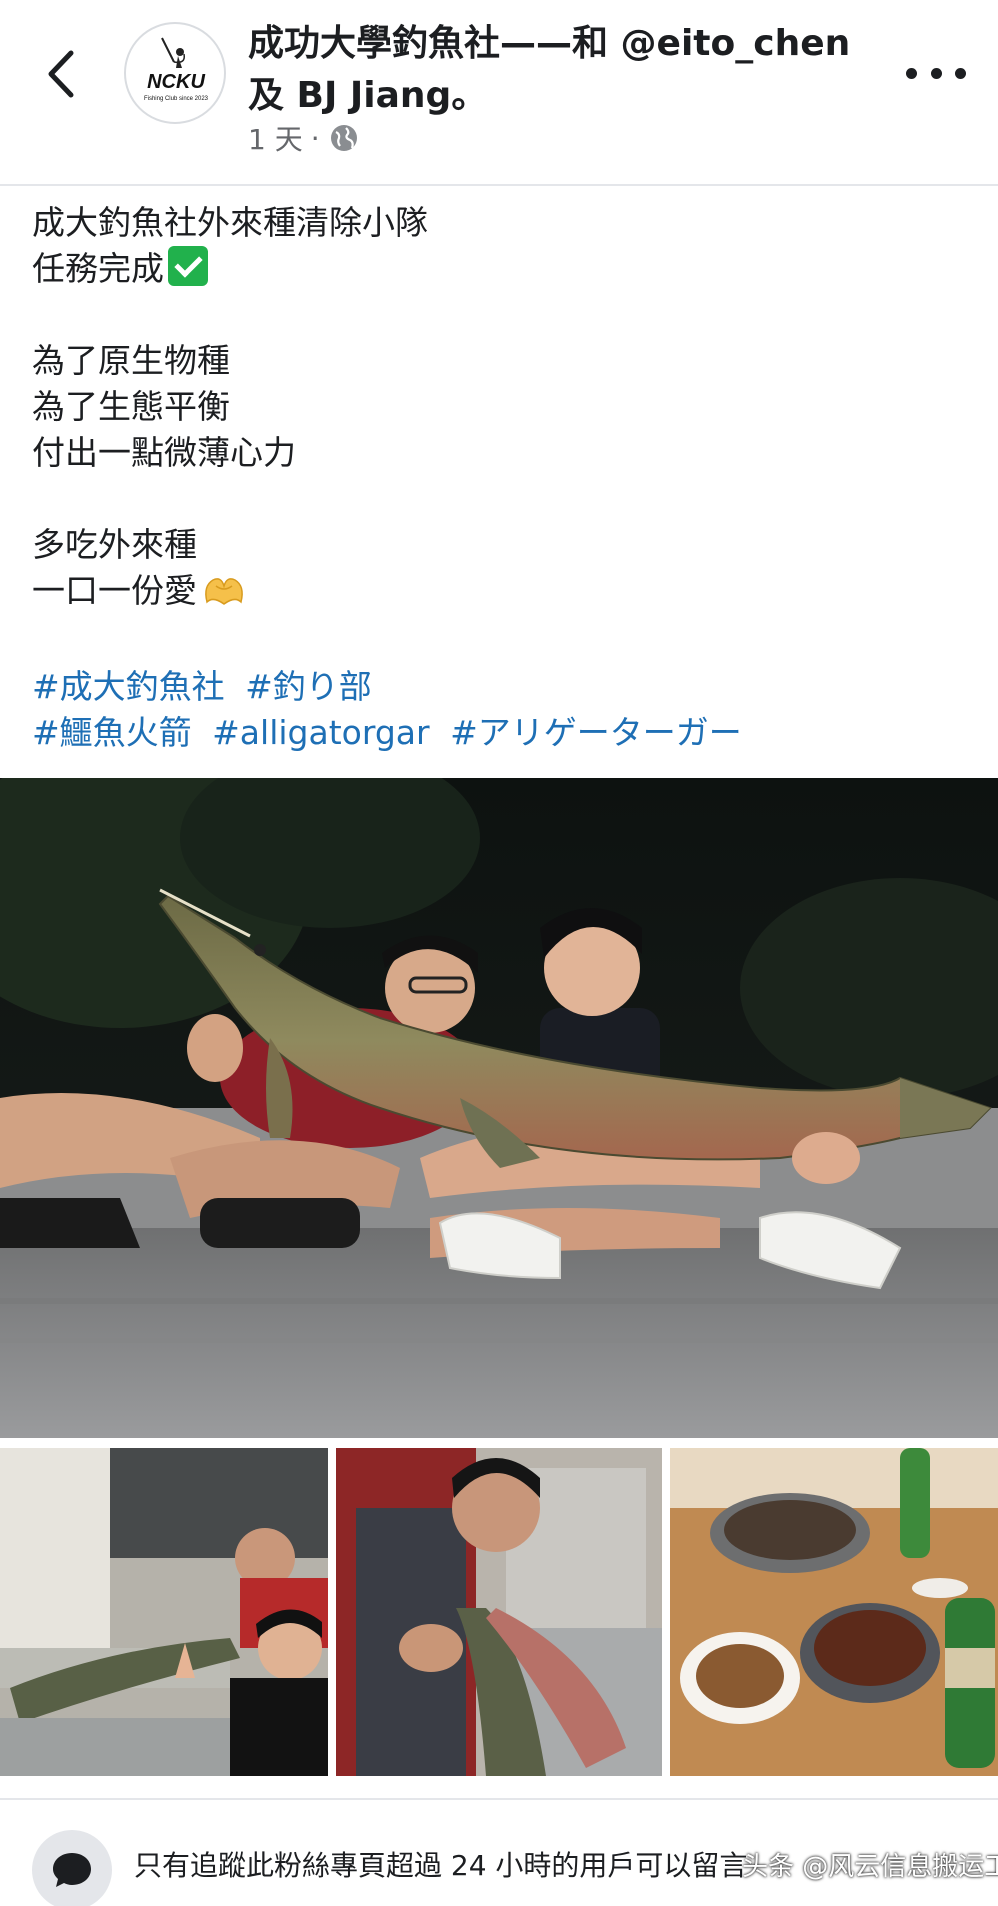  I want to click on hashtag-row: #鱷魚火箭 #alligatorgar #アリゲーターガー, so click(502, 733).